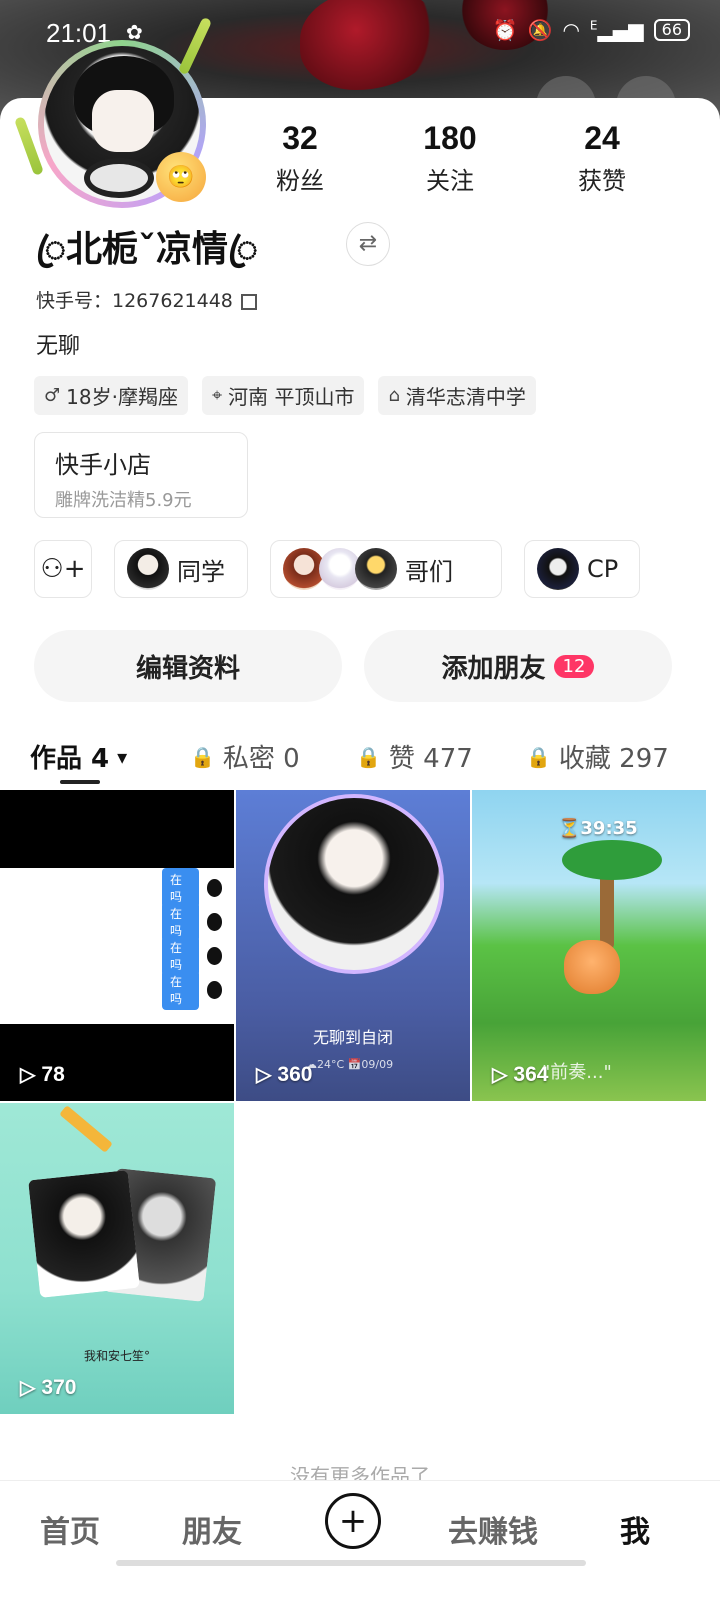 This screenshot has height=1600, width=720. What do you see at coordinates (117, 1258) in the screenshot?
I see `work-tile: 我和安七笙° ▷ 370` at bounding box center [117, 1258].